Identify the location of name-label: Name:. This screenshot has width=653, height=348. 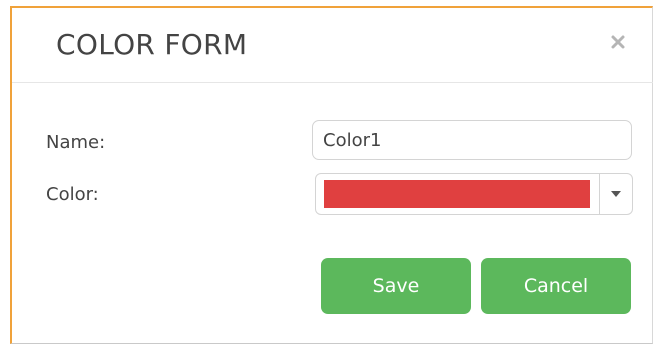
(76, 142).